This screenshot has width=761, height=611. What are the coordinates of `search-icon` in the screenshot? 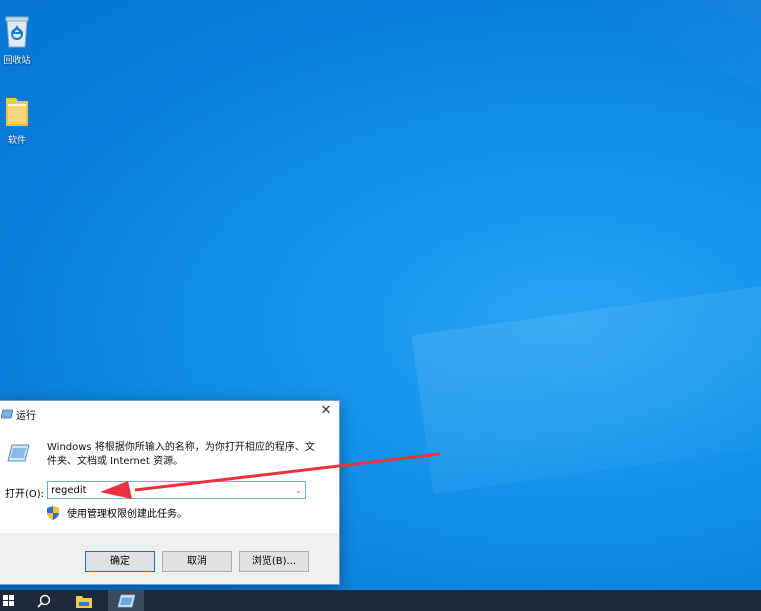 It's located at (44, 601).